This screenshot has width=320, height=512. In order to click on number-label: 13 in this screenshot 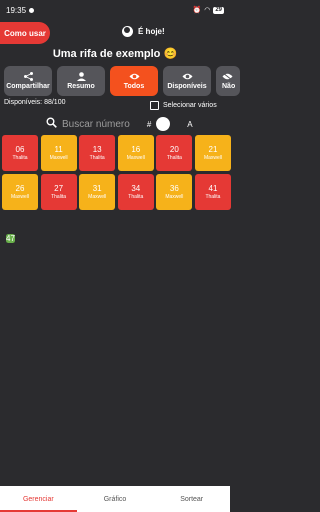, I will do `click(97, 149)`.